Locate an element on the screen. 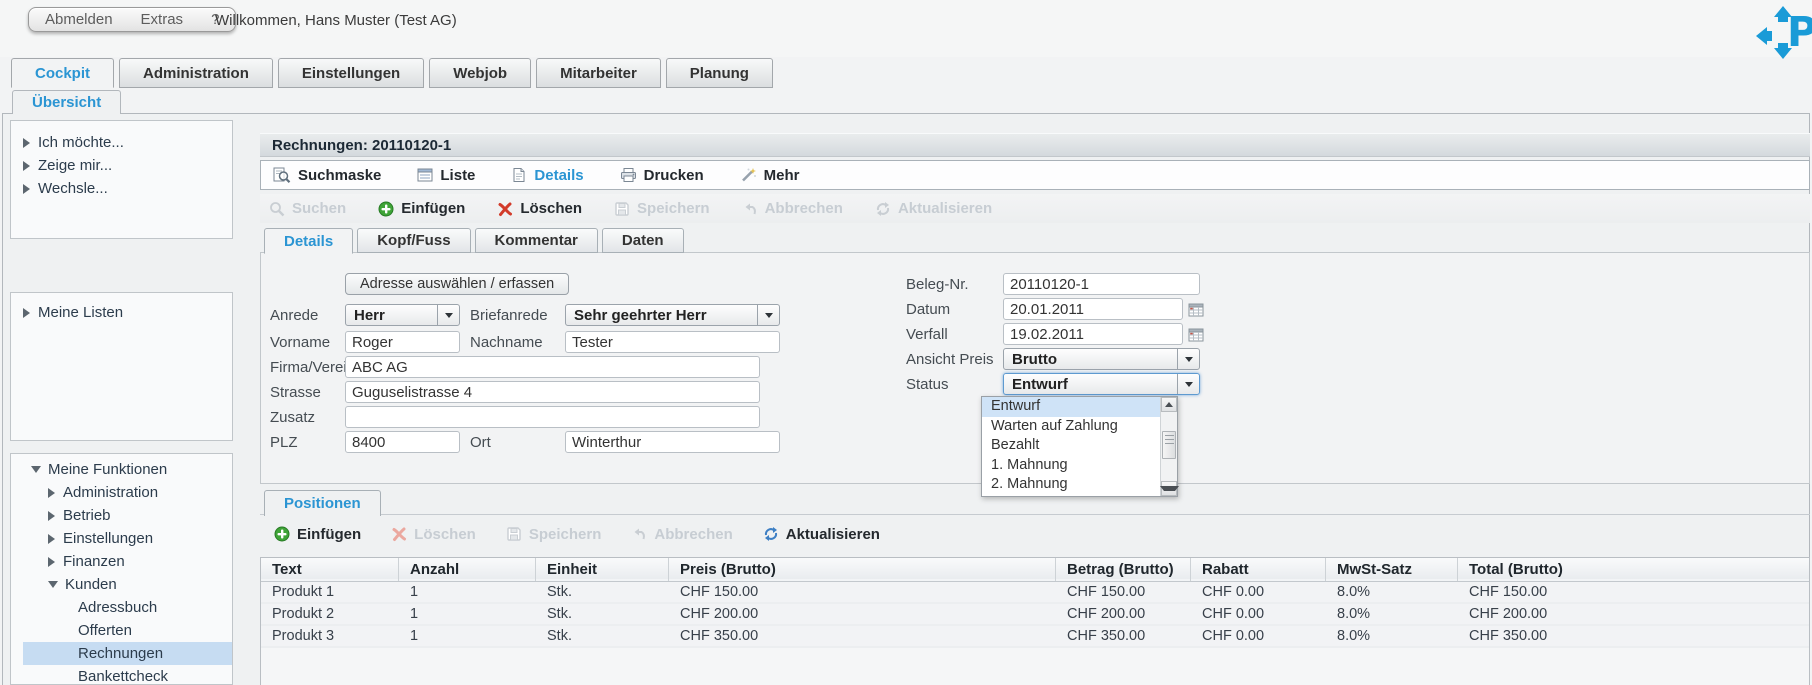 This screenshot has height=685, width=1812. loeschen-button: Löschen is located at coordinates (539, 208).